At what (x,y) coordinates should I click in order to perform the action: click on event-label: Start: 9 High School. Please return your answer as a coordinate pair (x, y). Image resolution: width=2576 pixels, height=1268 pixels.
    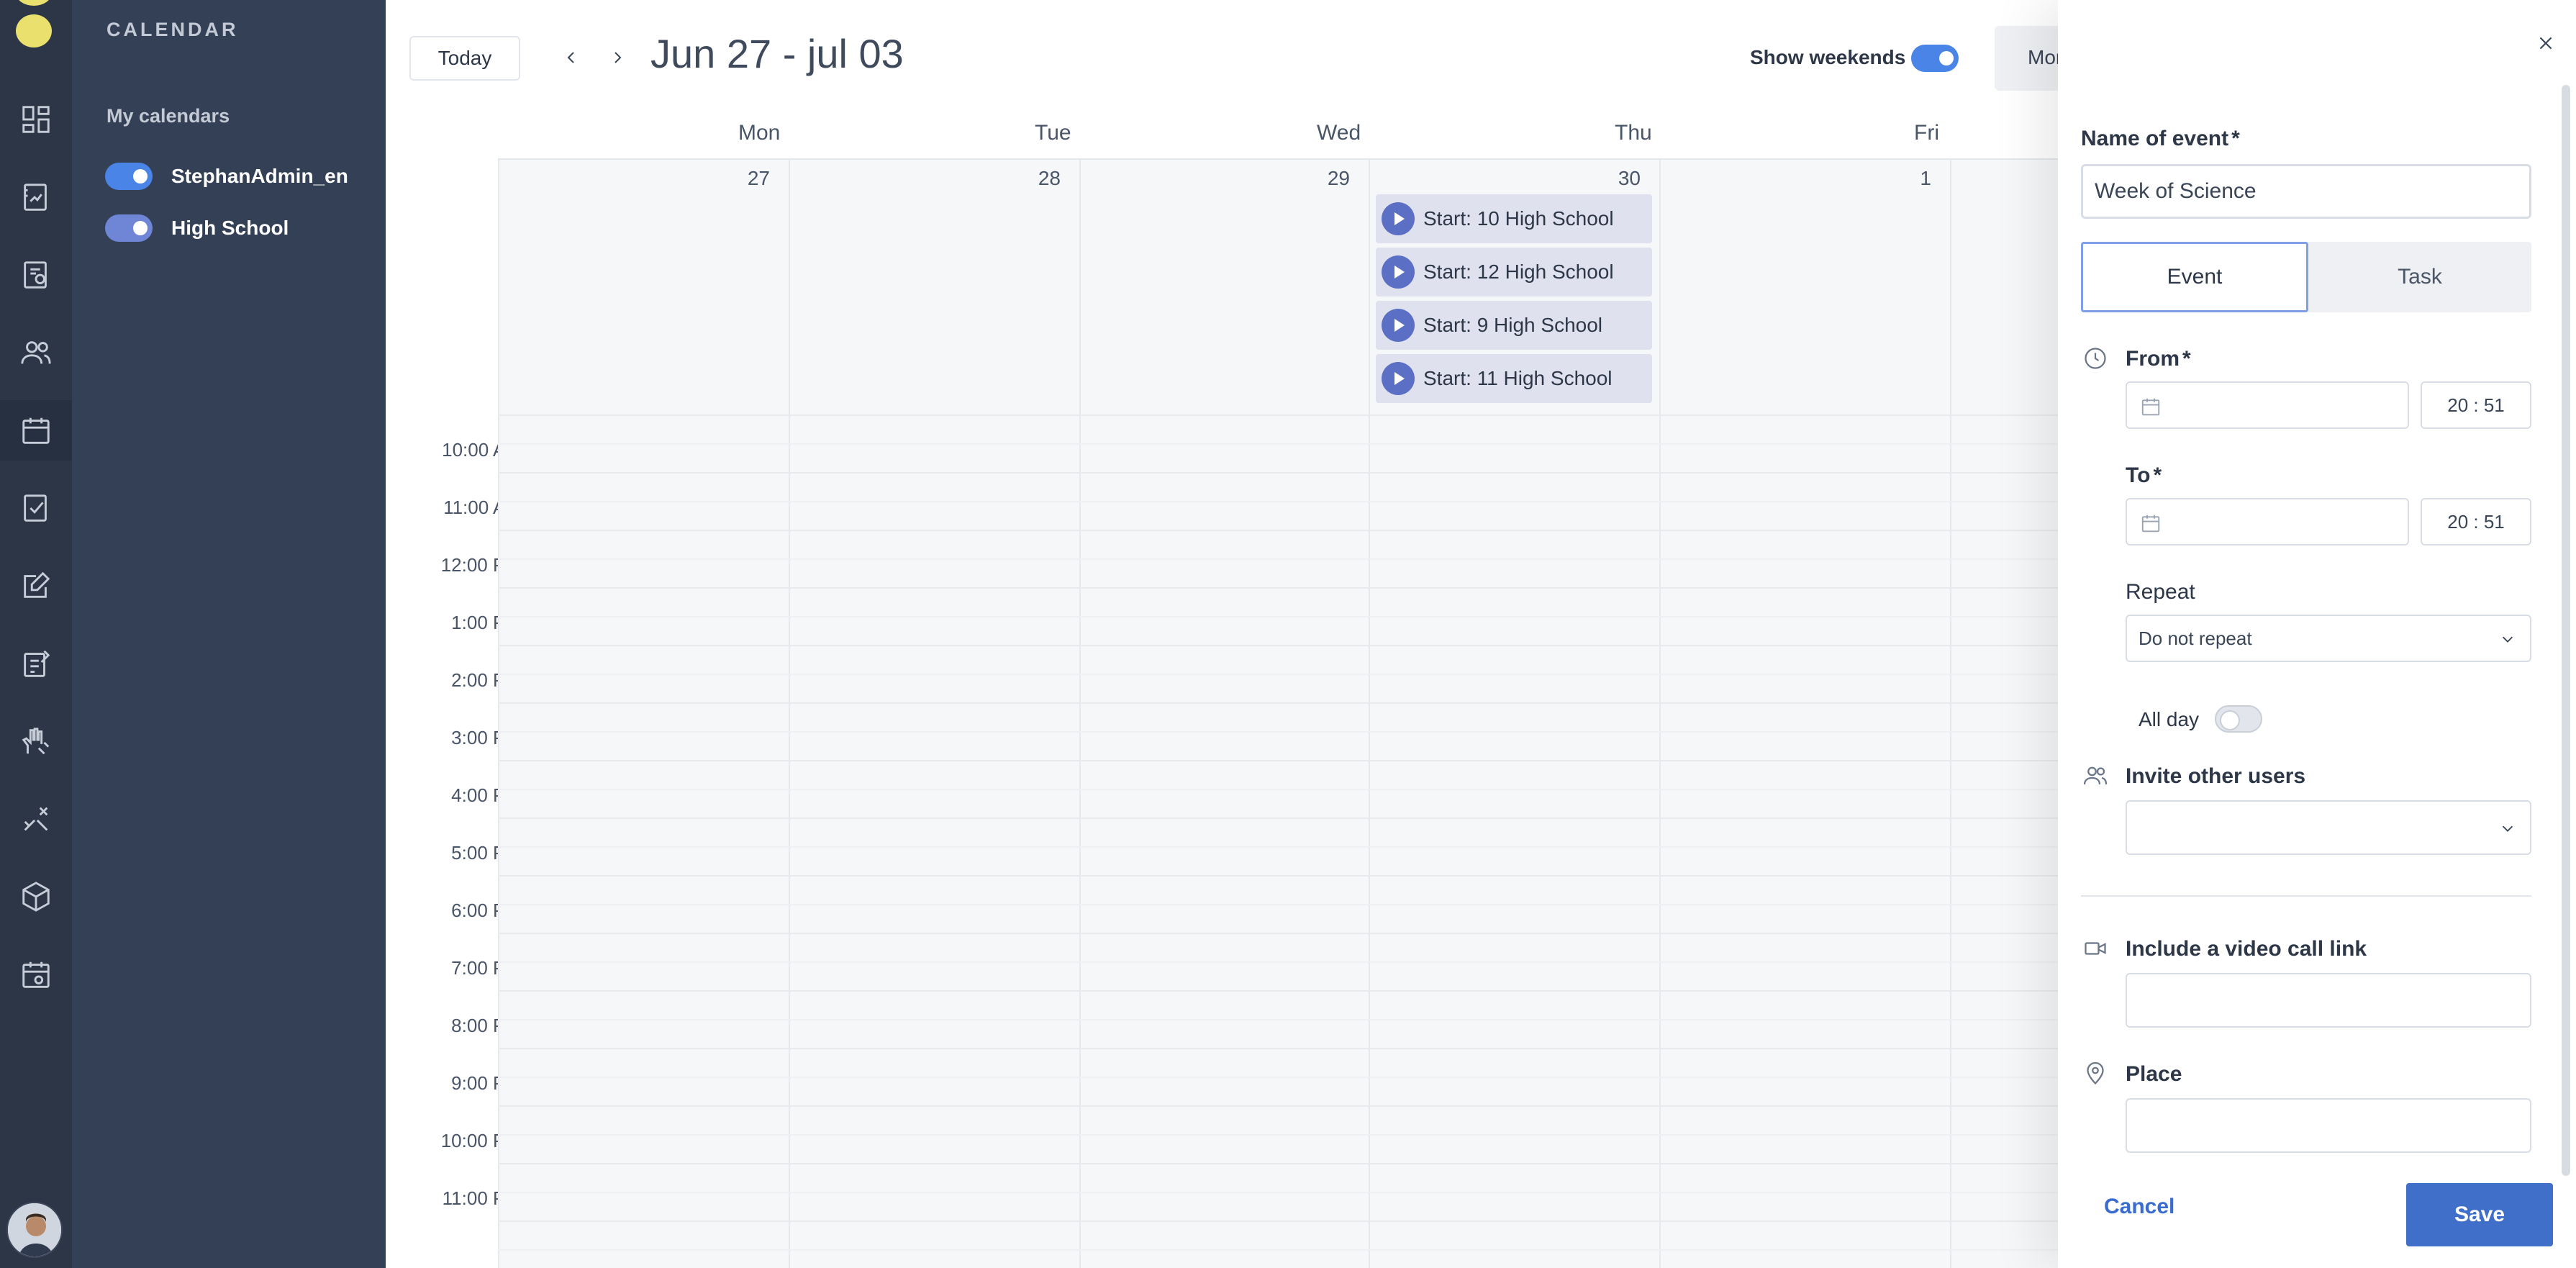
    Looking at the image, I should click on (1513, 325).